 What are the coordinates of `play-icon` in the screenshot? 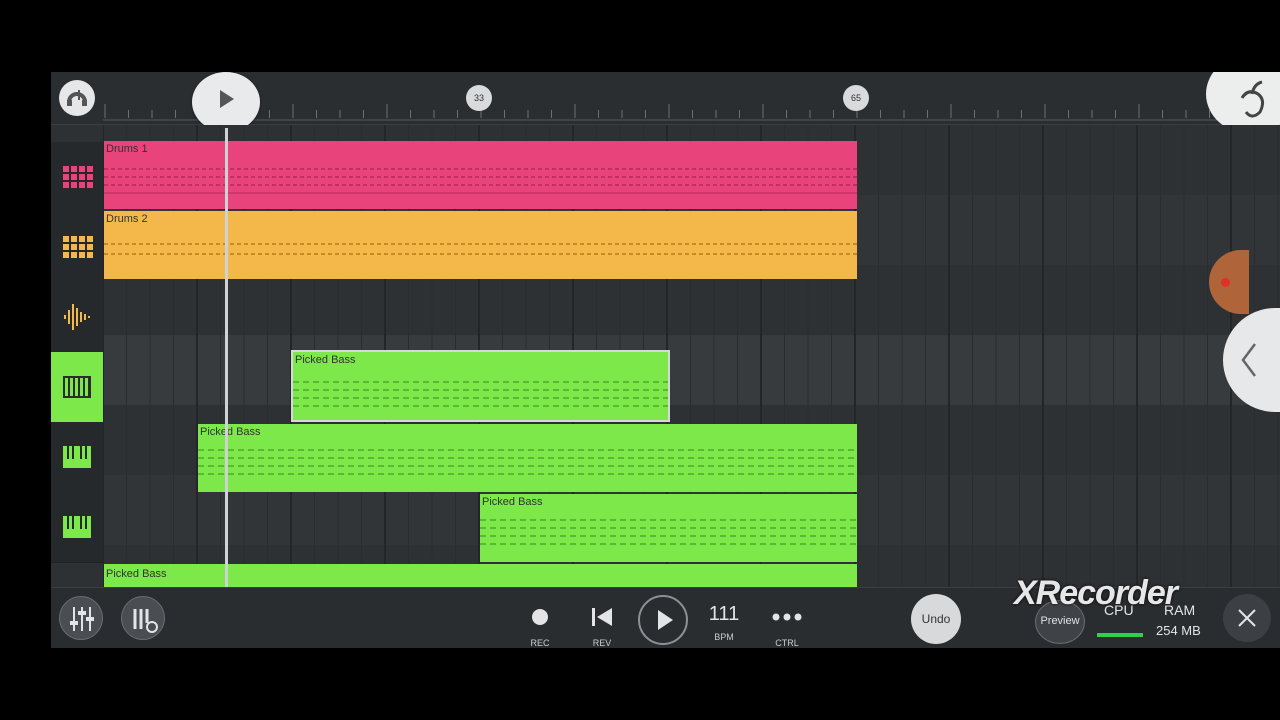 It's located at (665, 620).